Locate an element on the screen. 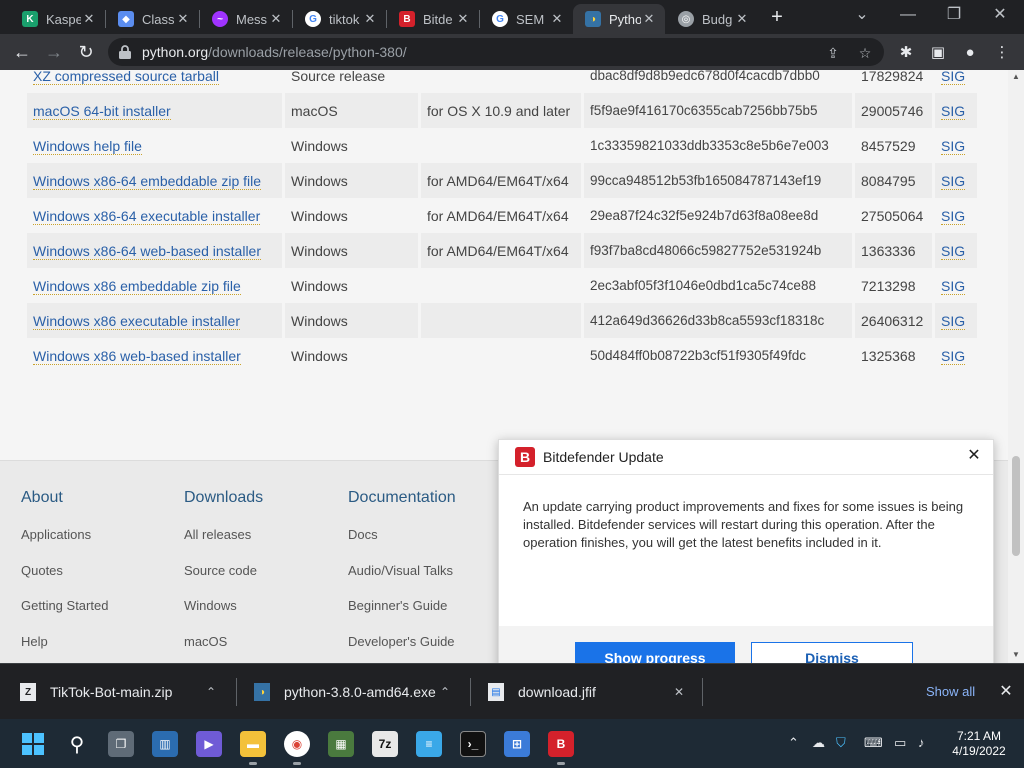  tab-search-icon: ⌄ is located at coordinates (862, 15).